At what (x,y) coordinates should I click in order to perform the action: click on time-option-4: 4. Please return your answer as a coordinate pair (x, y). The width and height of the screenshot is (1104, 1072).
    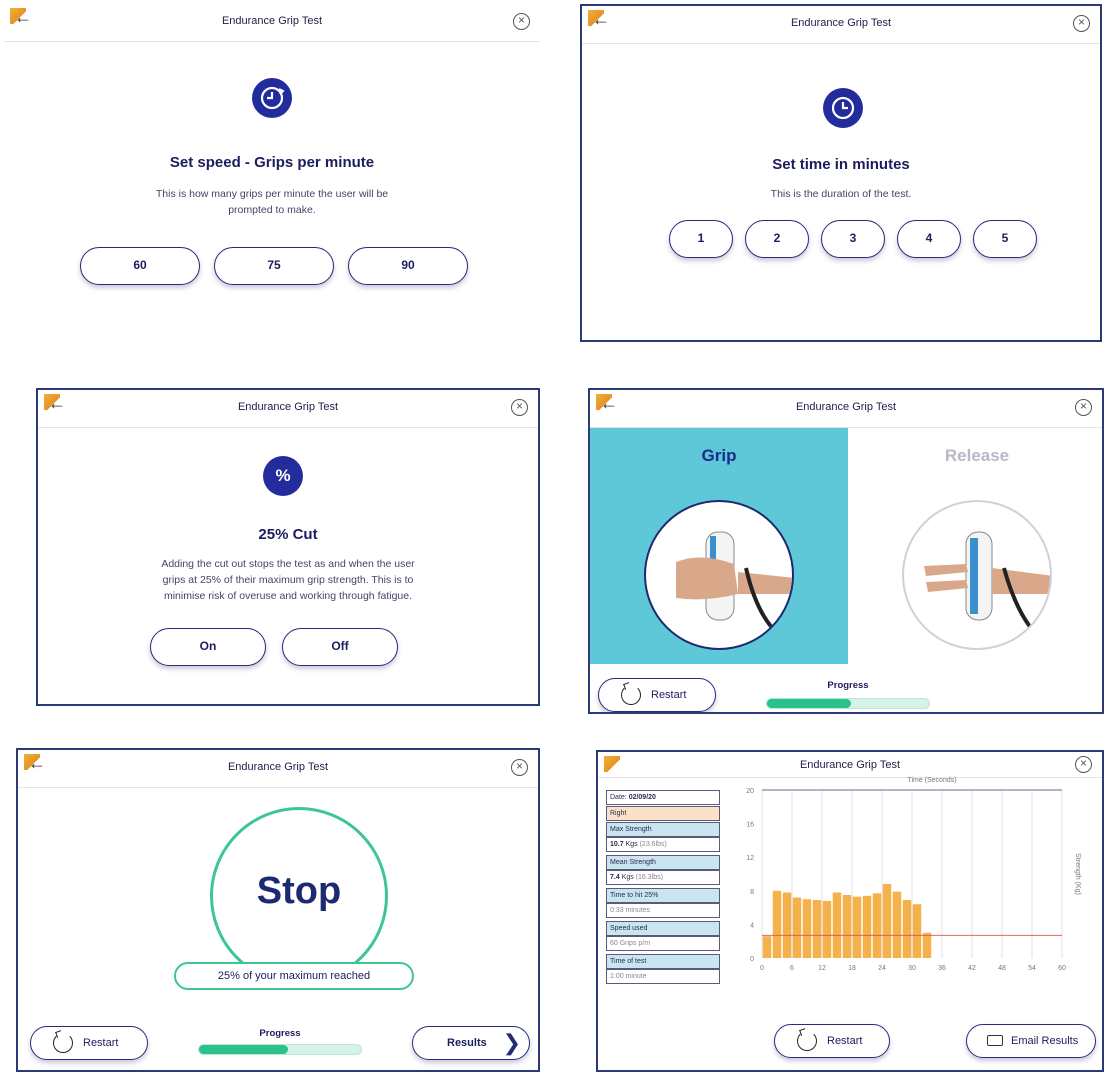
    Looking at the image, I should click on (929, 239).